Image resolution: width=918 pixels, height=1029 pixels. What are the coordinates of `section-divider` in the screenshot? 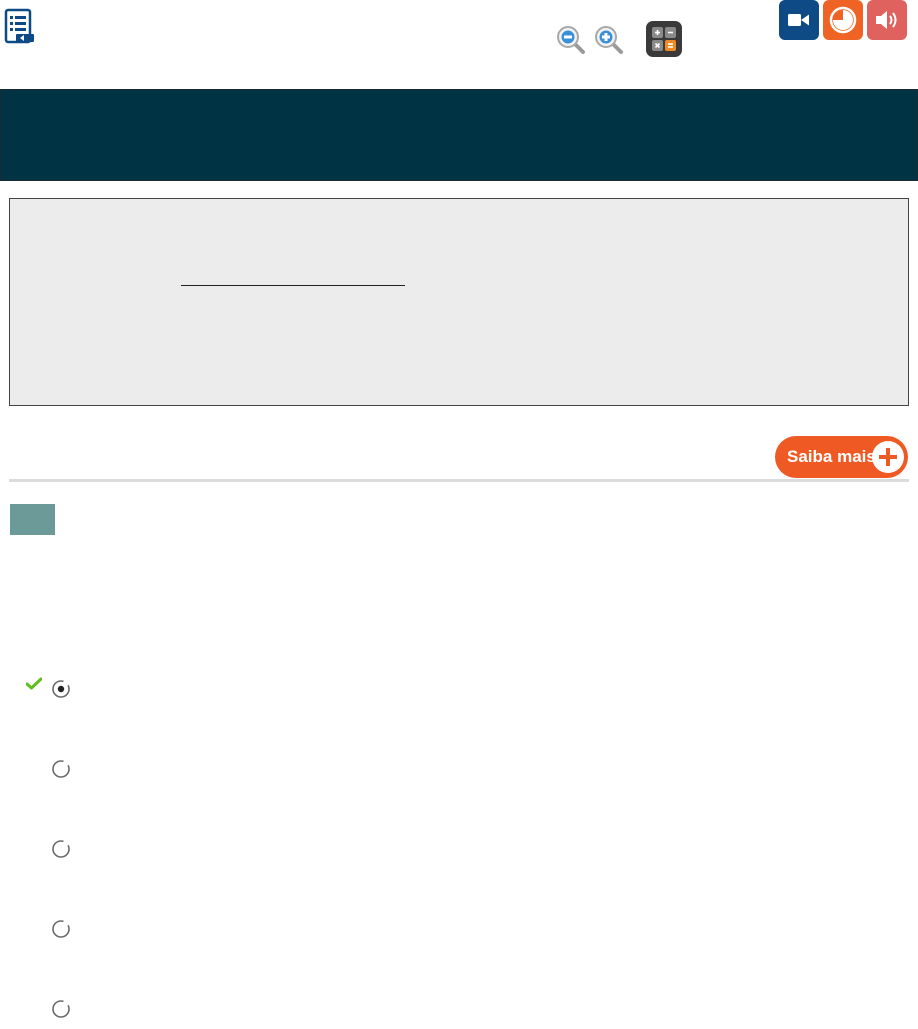 It's located at (459, 480).